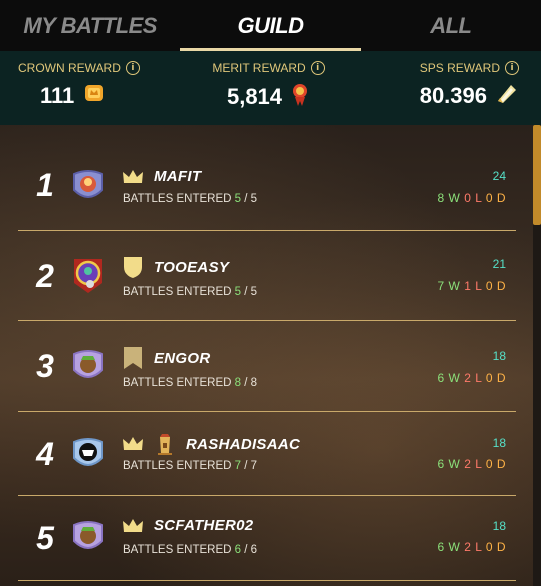 The width and height of the screenshot is (541, 586). What do you see at coordinates (451, 25) in the screenshot?
I see `tab-all: ALL` at bounding box center [451, 25].